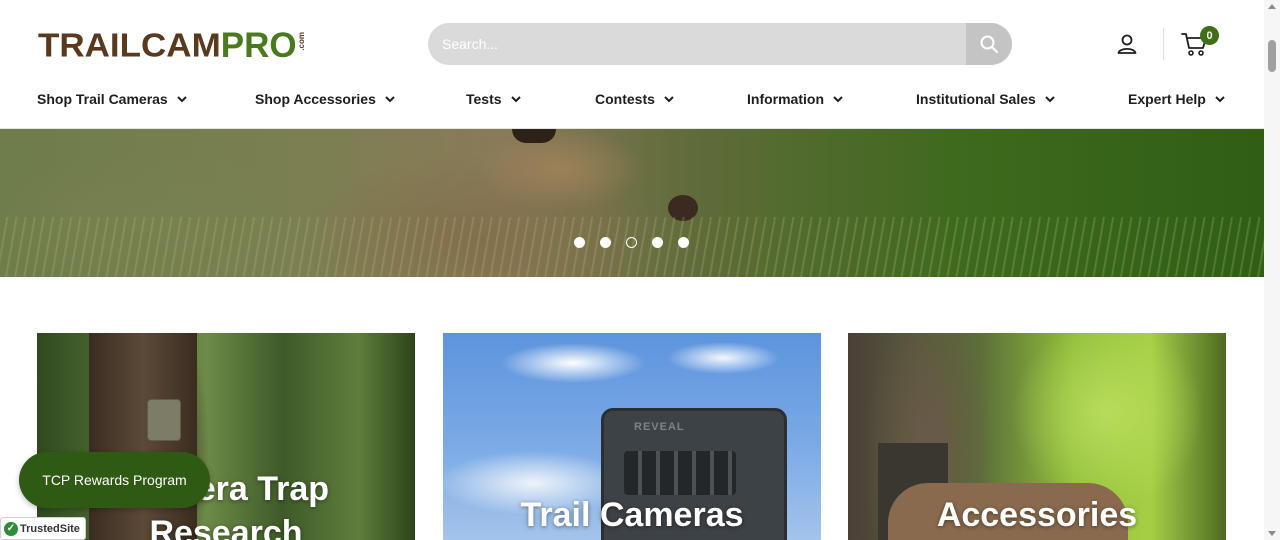 The image size is (1280, 540). What do you see at coordinates (659, 427) in the screenshot?
I see `camera-brand-label: REVEAL` at bounding box center [659, 427].